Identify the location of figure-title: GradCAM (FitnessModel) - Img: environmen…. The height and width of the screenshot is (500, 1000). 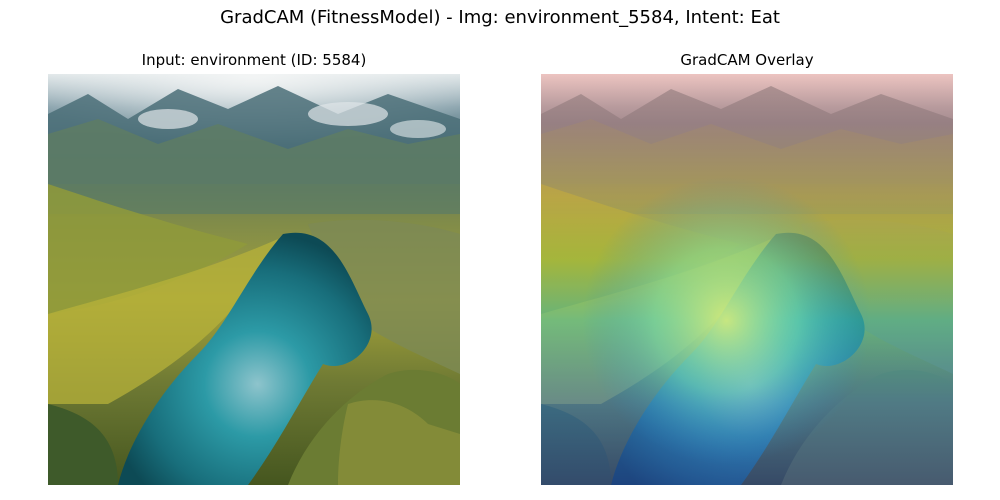
(500, 17).